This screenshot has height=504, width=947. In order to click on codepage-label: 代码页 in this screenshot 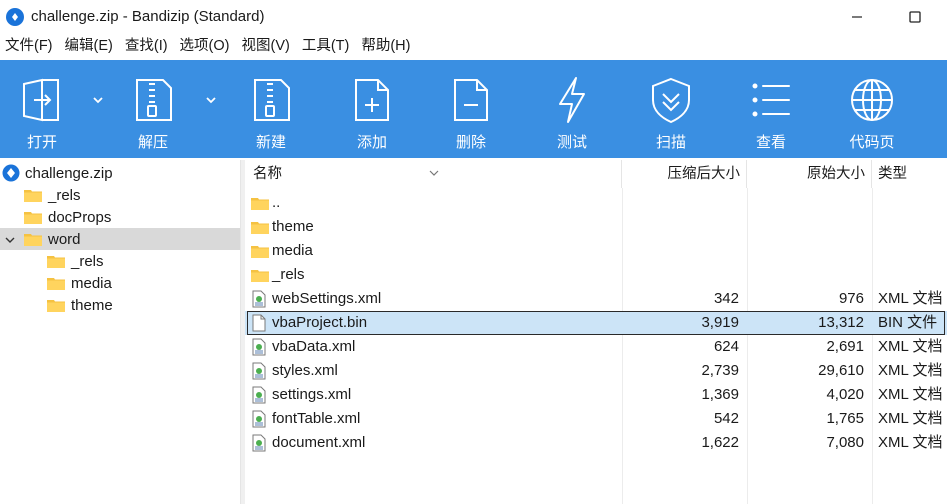, I will do `click(872, 142)`.